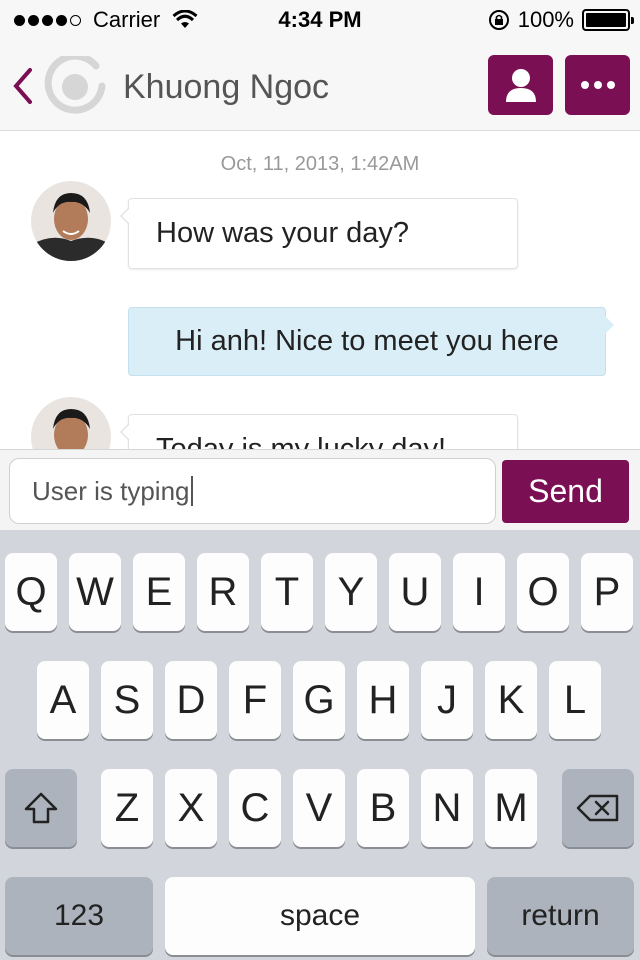  Describe the element at coordinates (447, 808) in the screenshot. I see `key-n: N` at that location.